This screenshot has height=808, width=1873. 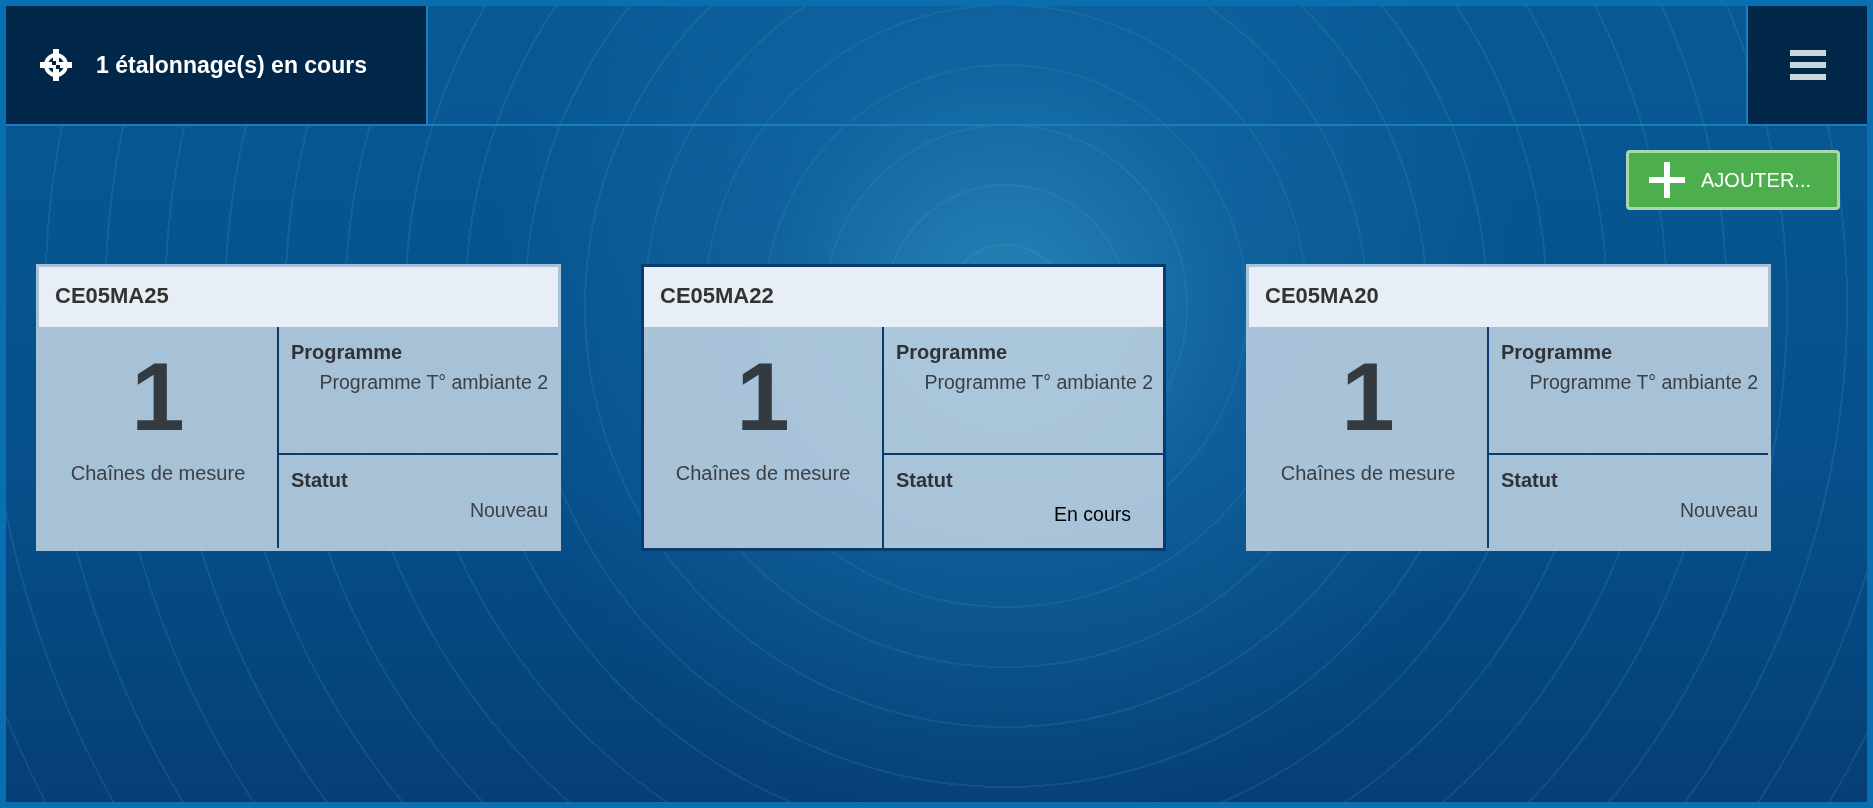 I want to click on menu-icon, so click(x=1807, y=65).